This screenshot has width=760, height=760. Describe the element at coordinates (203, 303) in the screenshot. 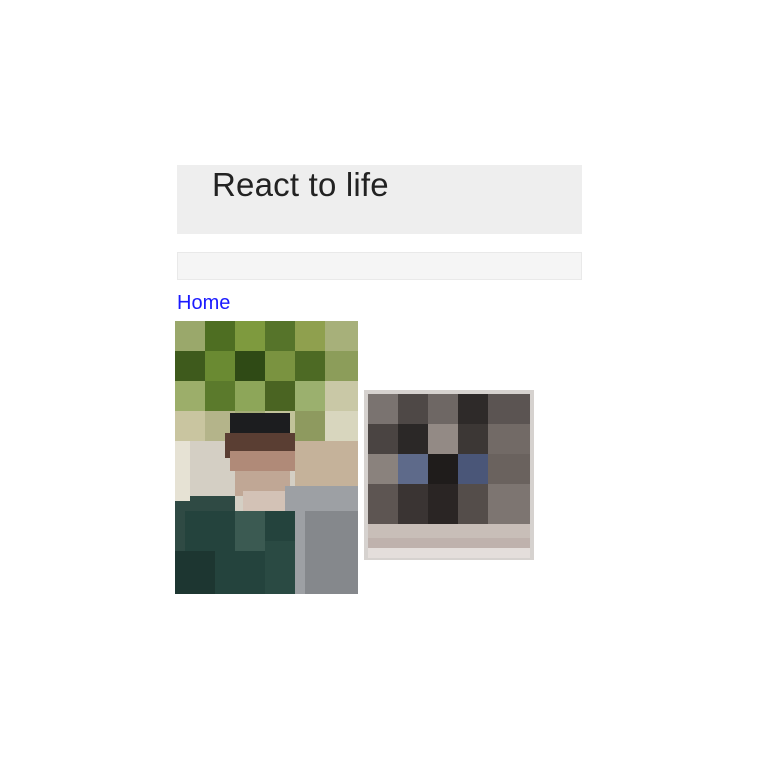

I see `home-link: Home` at that location.